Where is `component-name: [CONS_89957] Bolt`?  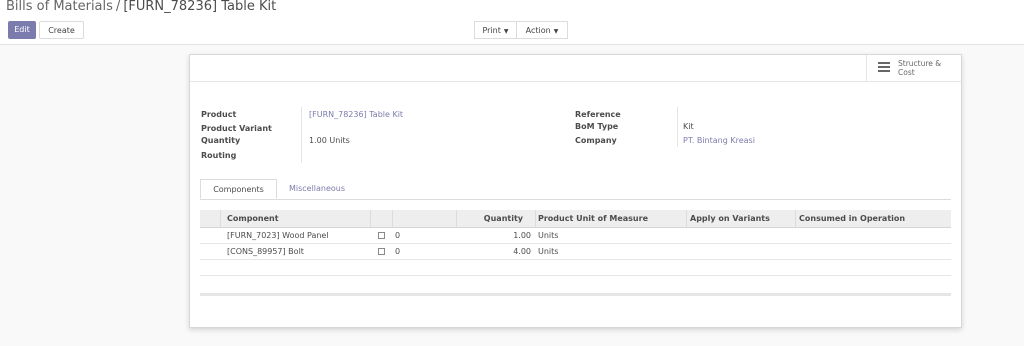 component-name: [CONS_89957] Bolt is located at coordinates (265, 251).